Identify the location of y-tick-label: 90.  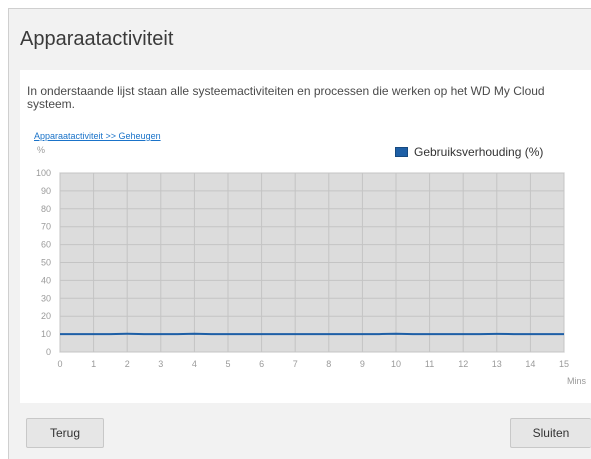
(46, 191).